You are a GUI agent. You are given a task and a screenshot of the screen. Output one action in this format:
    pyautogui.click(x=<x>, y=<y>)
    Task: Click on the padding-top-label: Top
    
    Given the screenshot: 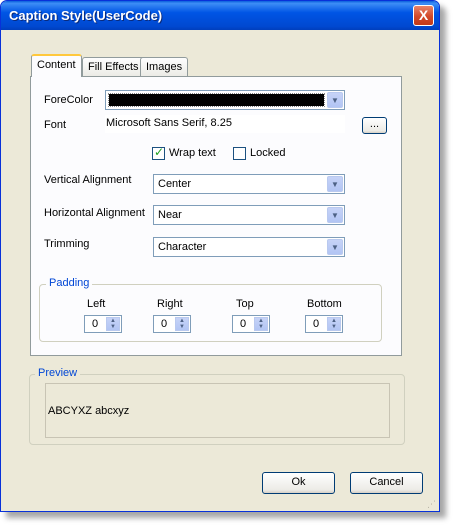 What is the action you would take?
    pyautogui.click(x=245, y=304)
    